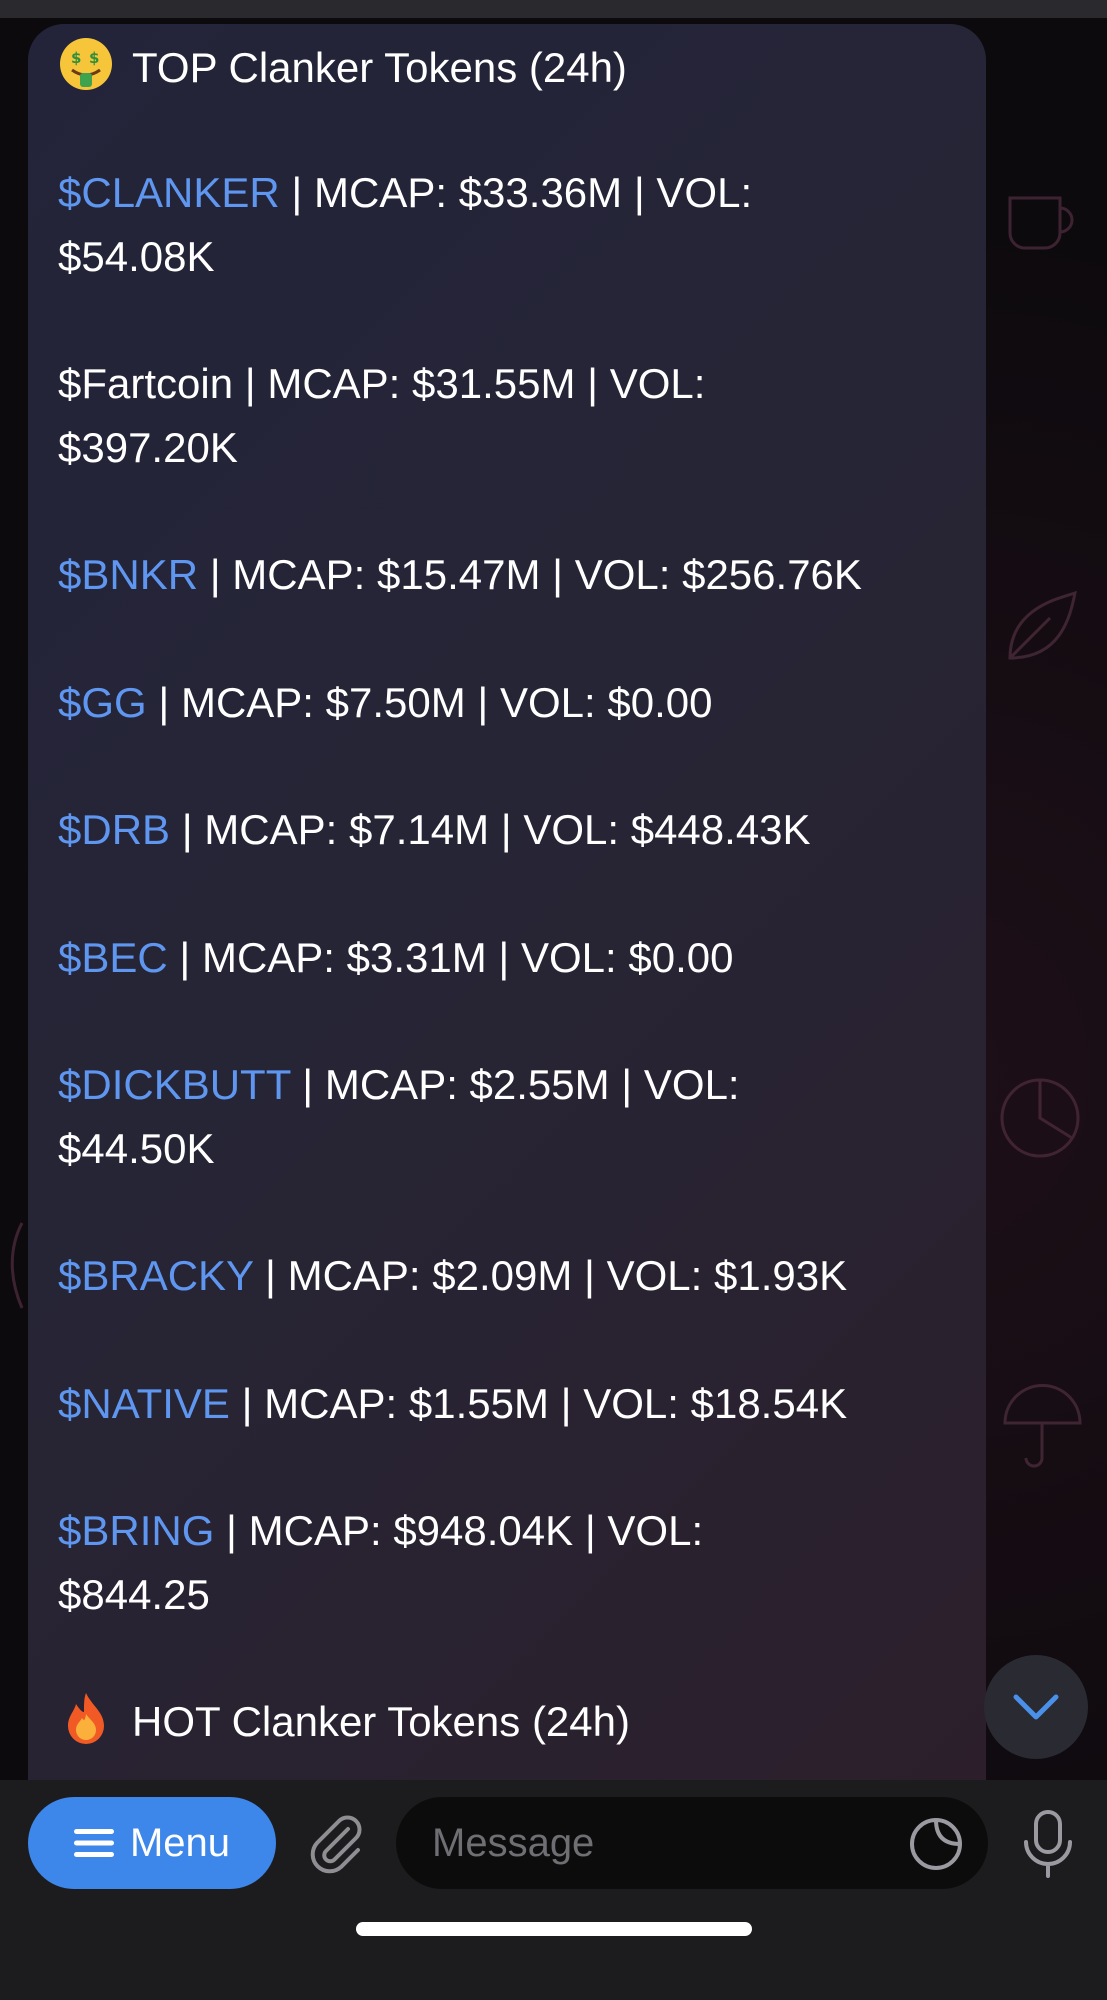 The height and width of the screenshot is (2000, 1107). I want to click on token-row: $GG | MCAP: $7.50M | VOL: $0.00, so click(385, 703).